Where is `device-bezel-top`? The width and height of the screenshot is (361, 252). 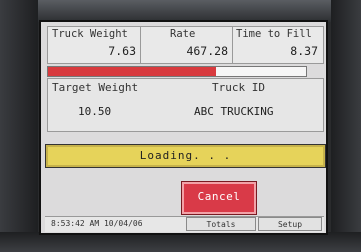
device-bezel-top is located at coordinates (180, 11).